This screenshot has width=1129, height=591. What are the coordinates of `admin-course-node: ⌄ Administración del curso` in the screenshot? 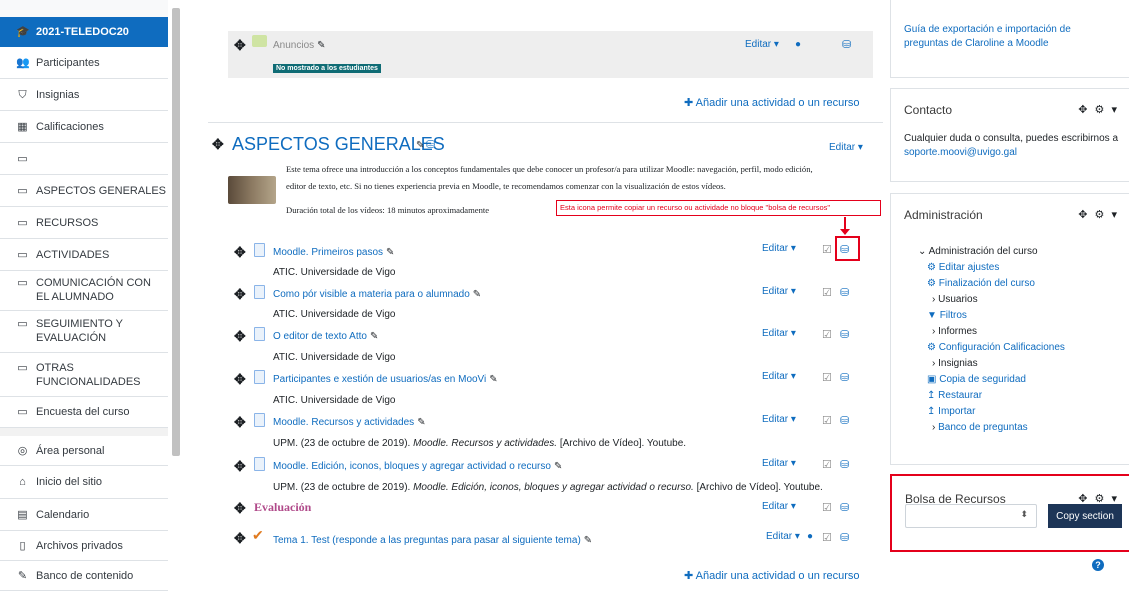 It's located at (978, 251).